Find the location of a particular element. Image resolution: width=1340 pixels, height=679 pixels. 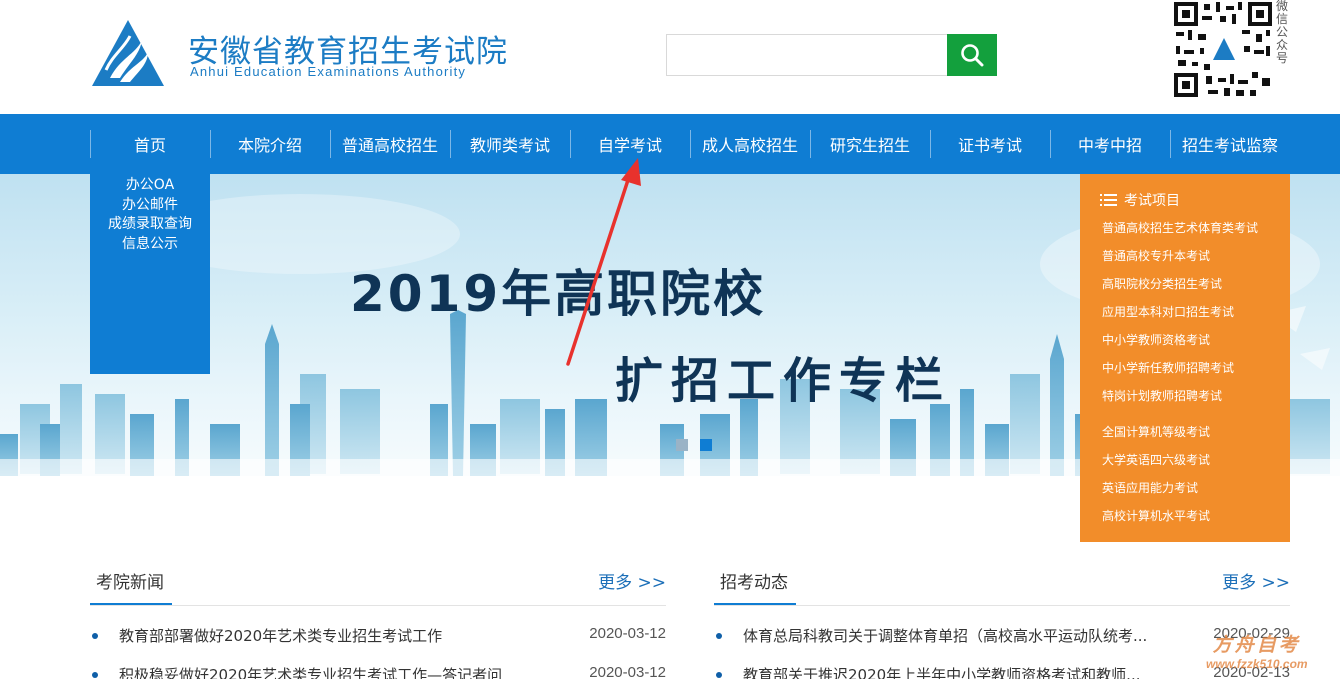

qr-label: 微信公众号 is located at coordinates (1282, 32).